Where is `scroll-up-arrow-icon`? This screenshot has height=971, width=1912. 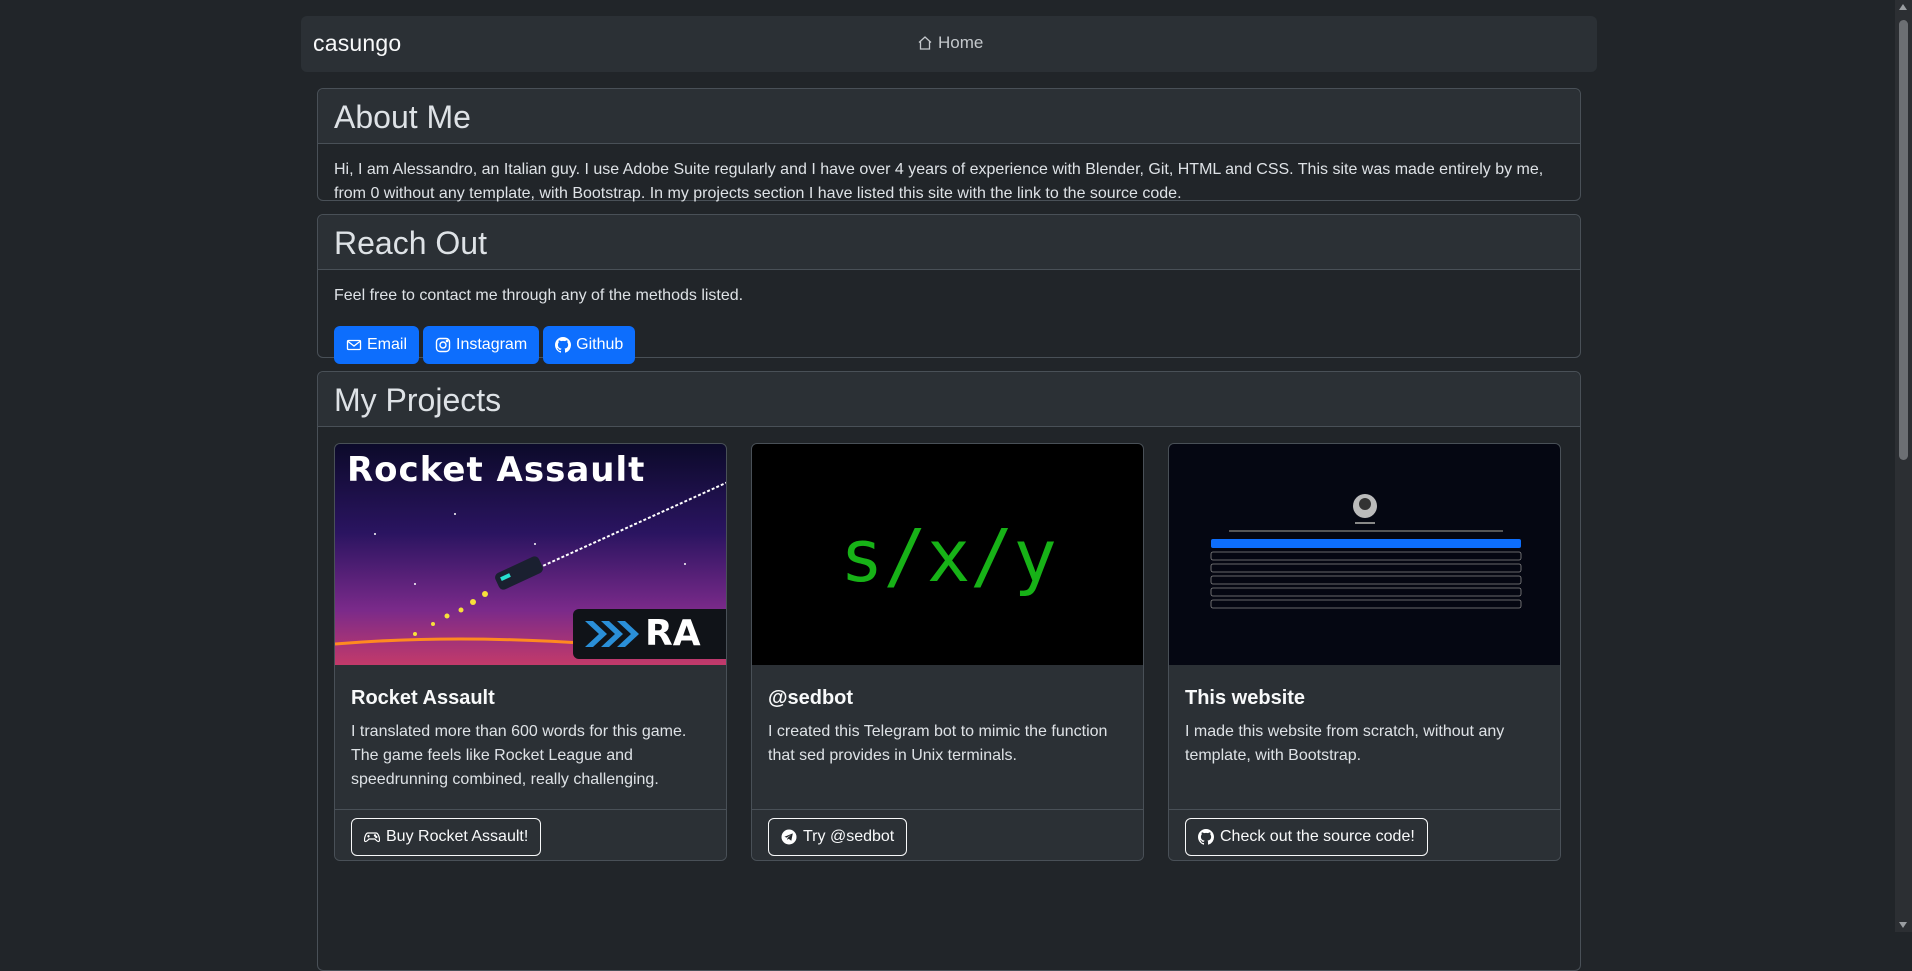 scroll-up-arrow-icon is located at coordinates (1903, 7).